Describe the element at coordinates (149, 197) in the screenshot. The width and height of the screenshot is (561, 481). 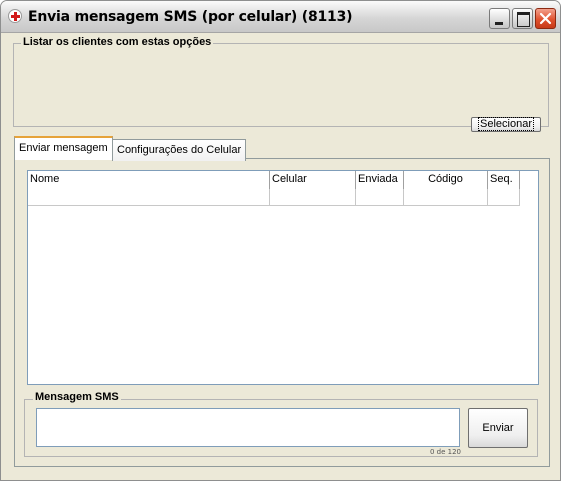
I see `cell-nome` at that location.